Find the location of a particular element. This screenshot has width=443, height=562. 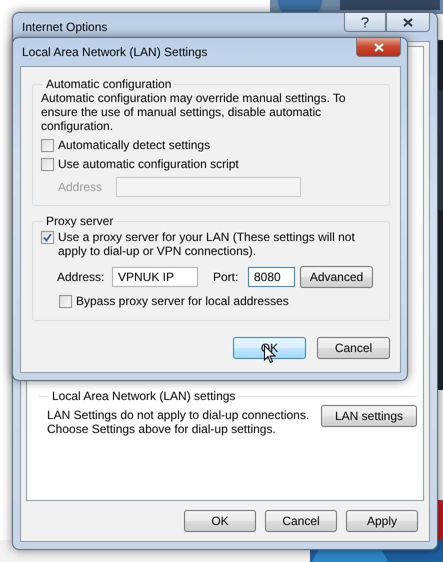

window-title: Local Area Network (LAN) Settings is located at coordinates (114, 52).